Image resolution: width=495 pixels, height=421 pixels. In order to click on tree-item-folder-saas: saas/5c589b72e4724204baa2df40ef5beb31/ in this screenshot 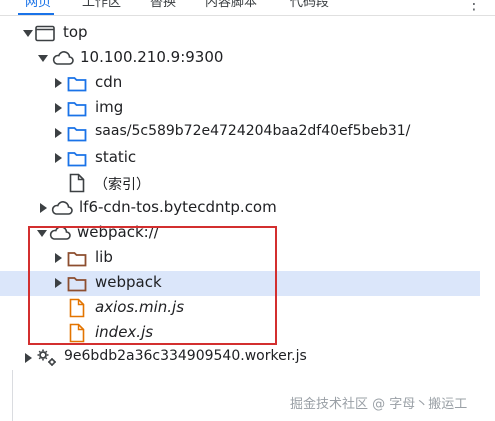, I will do `click(240, 133)`.